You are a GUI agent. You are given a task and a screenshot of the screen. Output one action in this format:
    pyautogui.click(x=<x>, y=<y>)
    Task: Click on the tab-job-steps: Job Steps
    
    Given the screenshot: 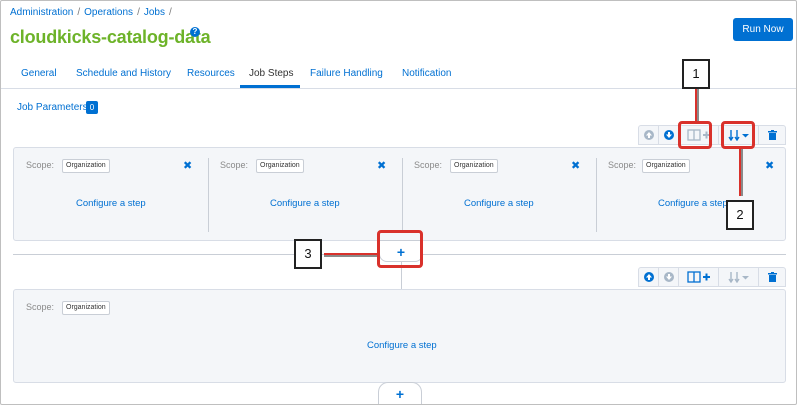 What is the action you would take?
    pyautogui.click(x=271, y=73)
    